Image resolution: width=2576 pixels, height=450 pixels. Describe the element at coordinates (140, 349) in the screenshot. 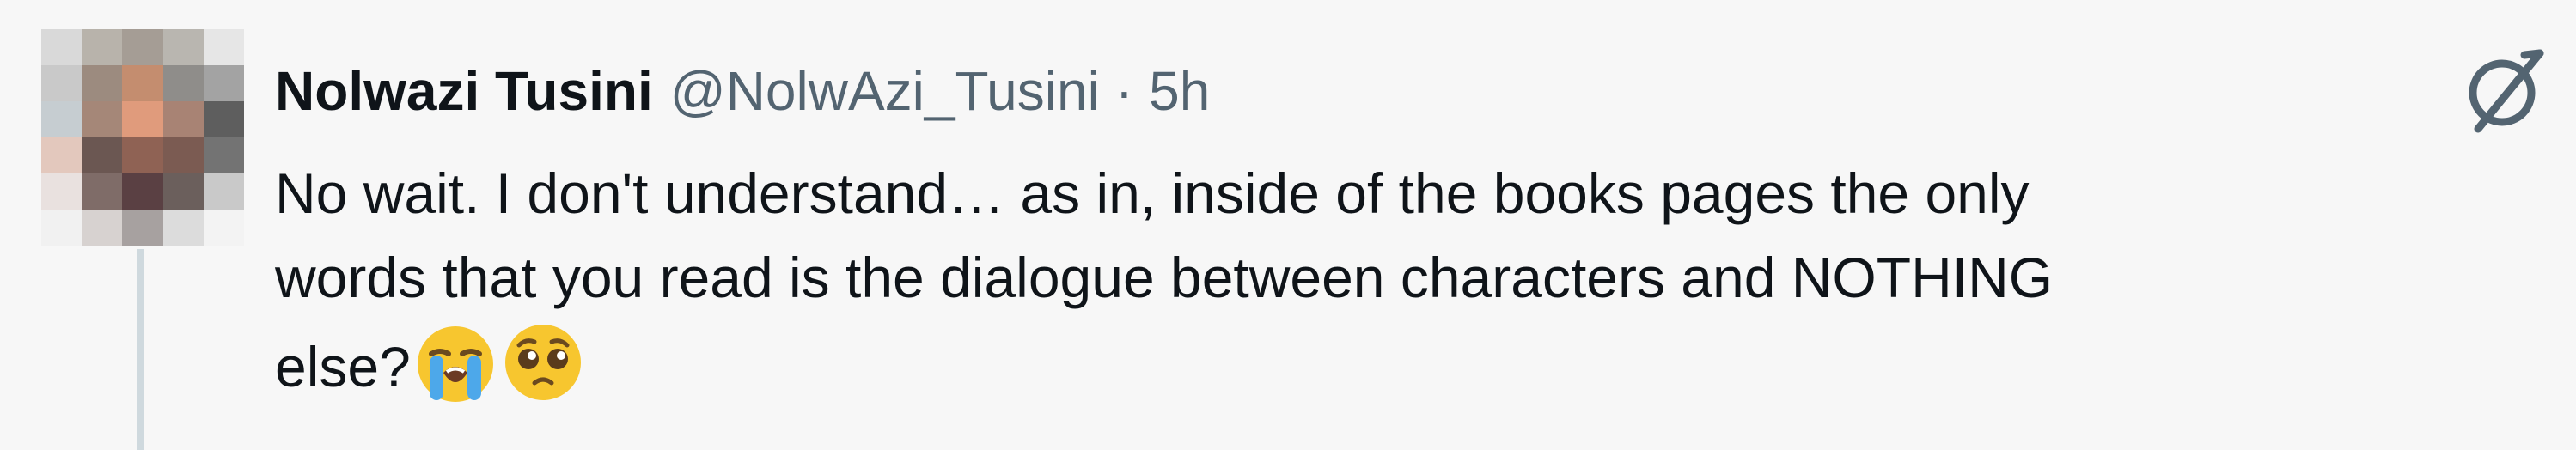

I see `thread-line` at that location.